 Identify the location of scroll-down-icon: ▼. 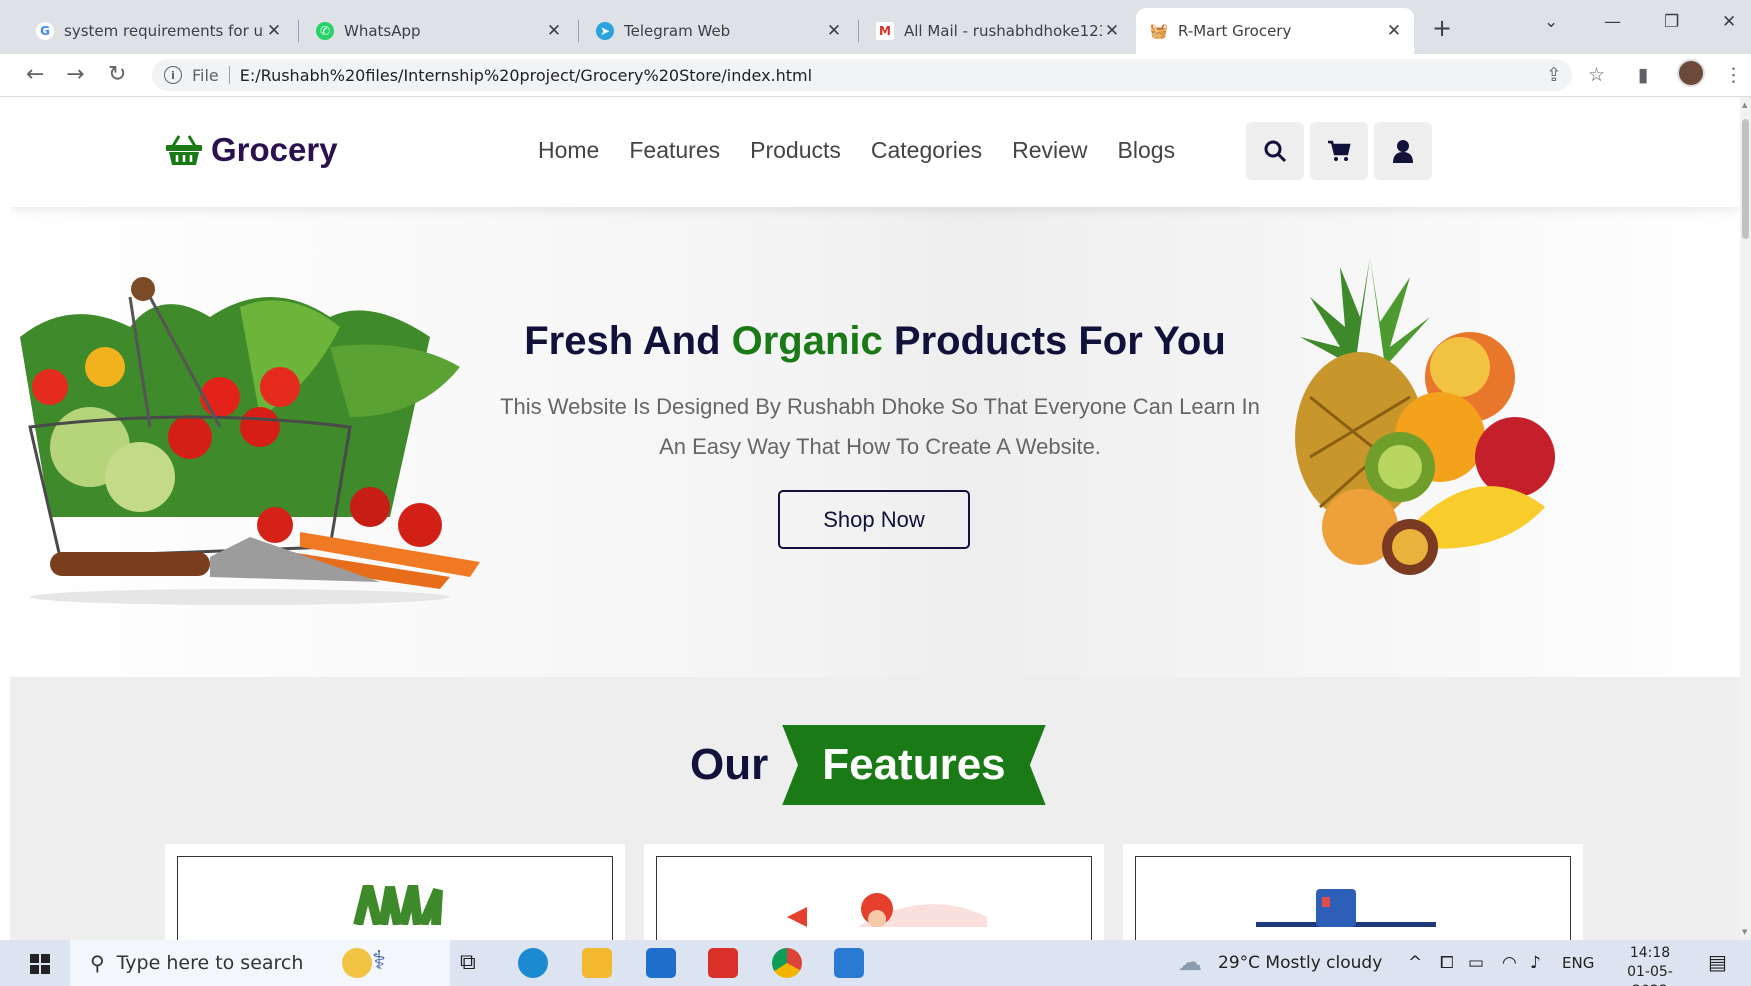
(1744, 932).